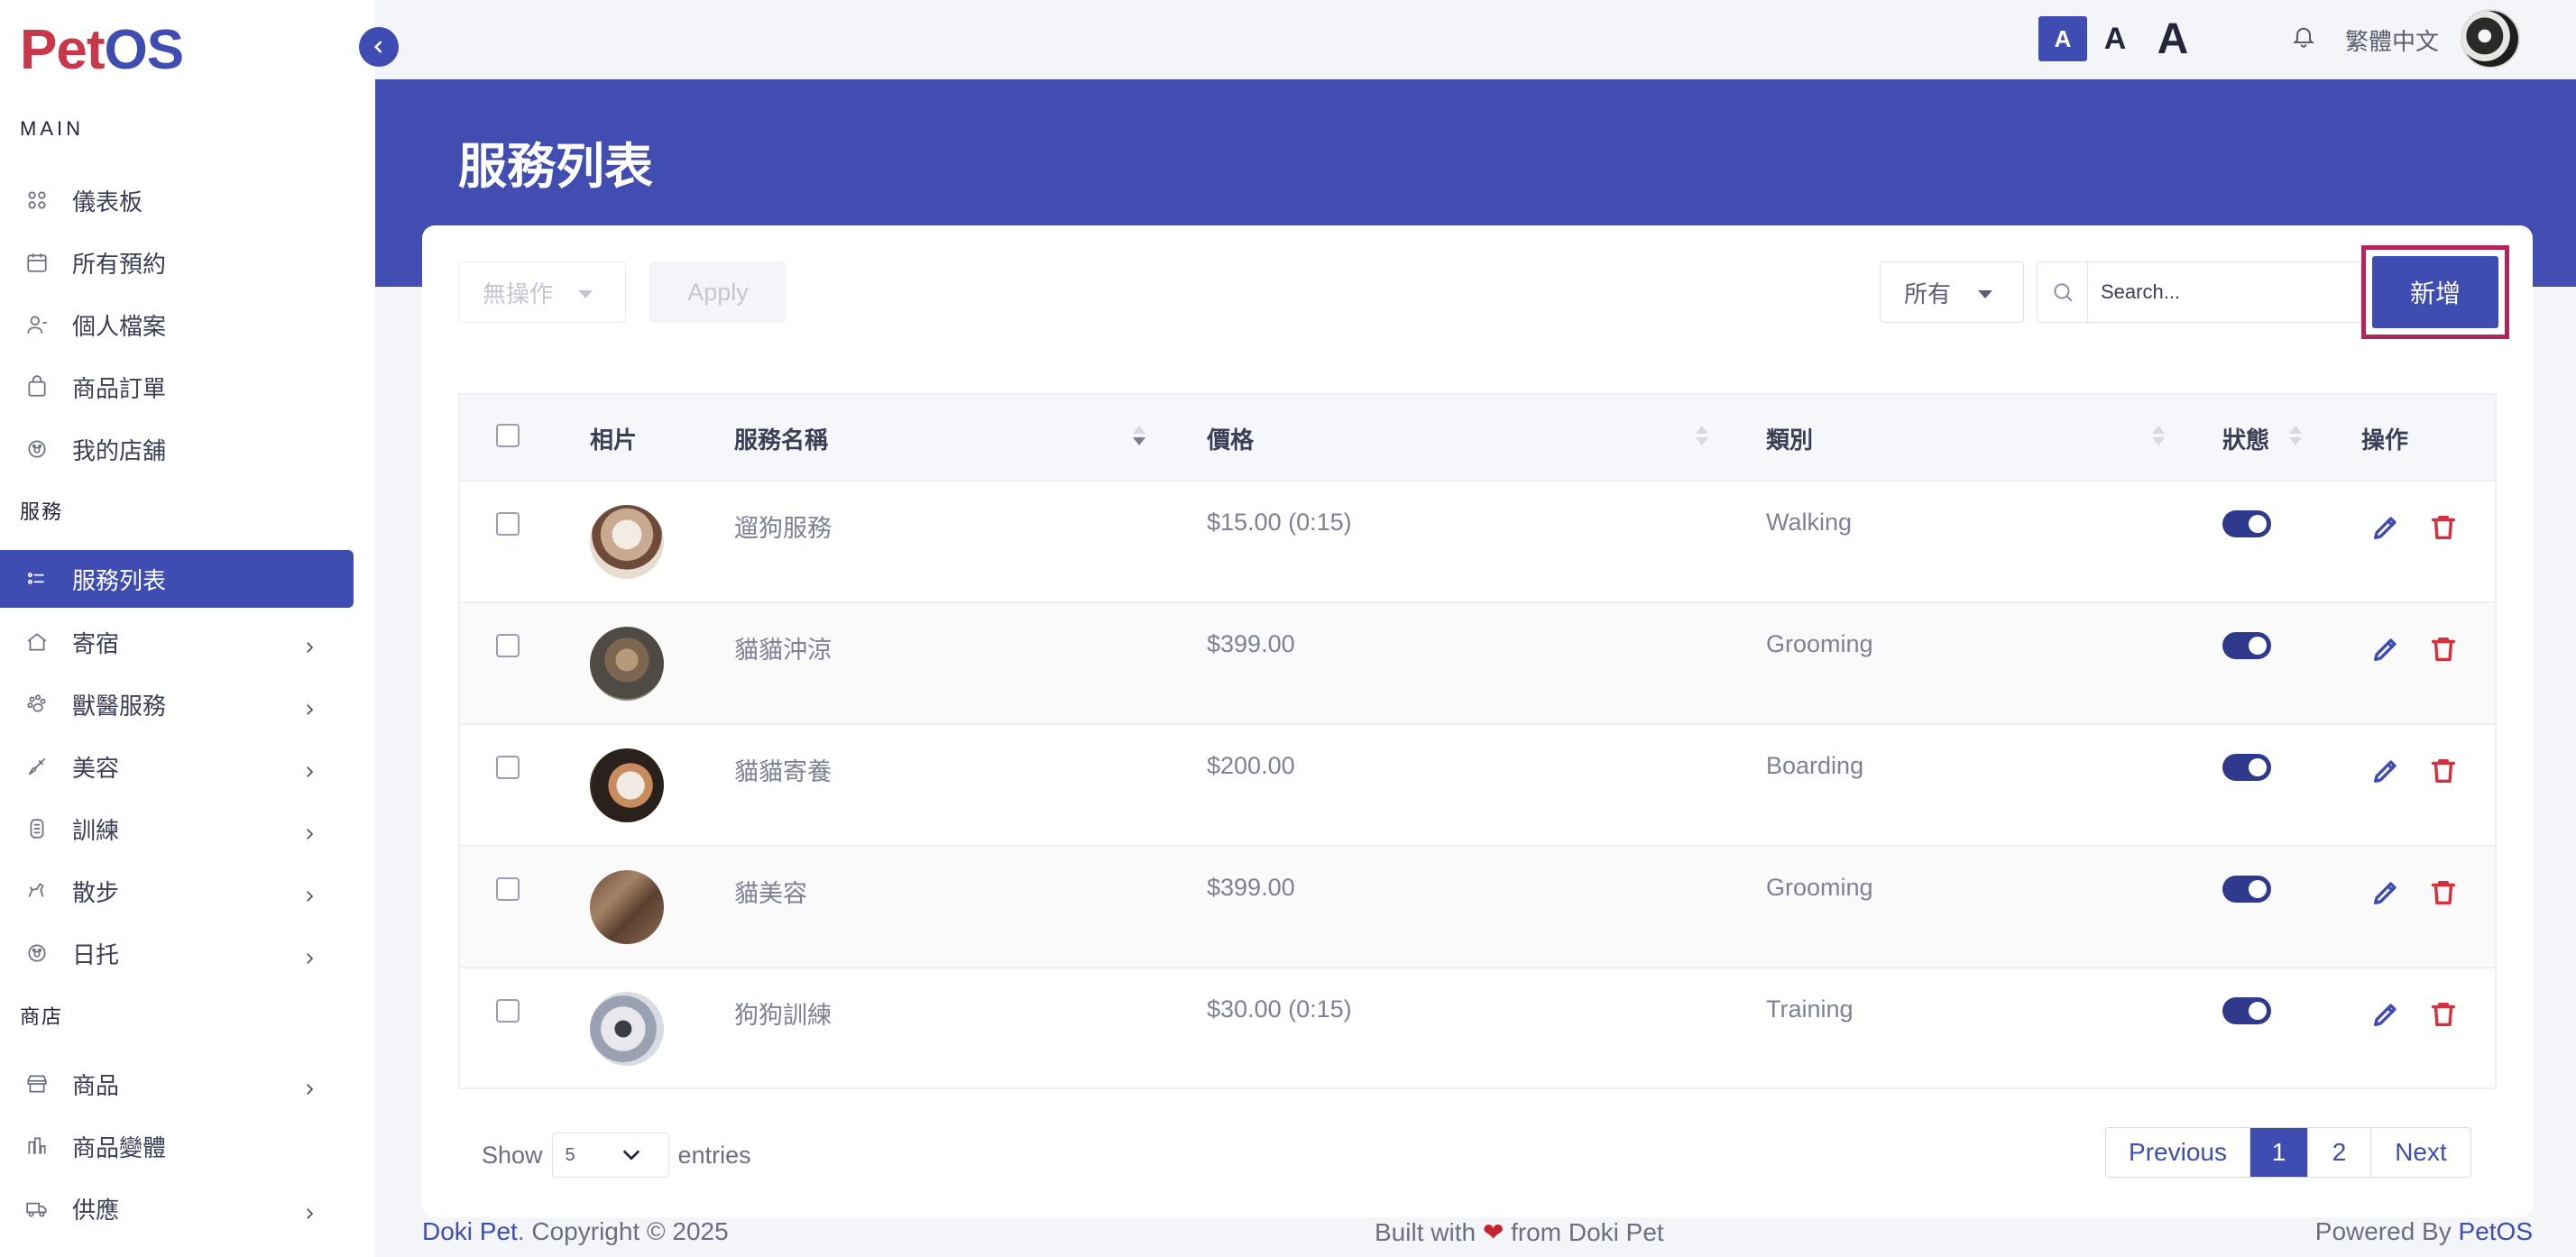 This screenshot has height=1257, width=2576. I want to click on sidebar-item-service-list: 服務列表, so click(177, 579).